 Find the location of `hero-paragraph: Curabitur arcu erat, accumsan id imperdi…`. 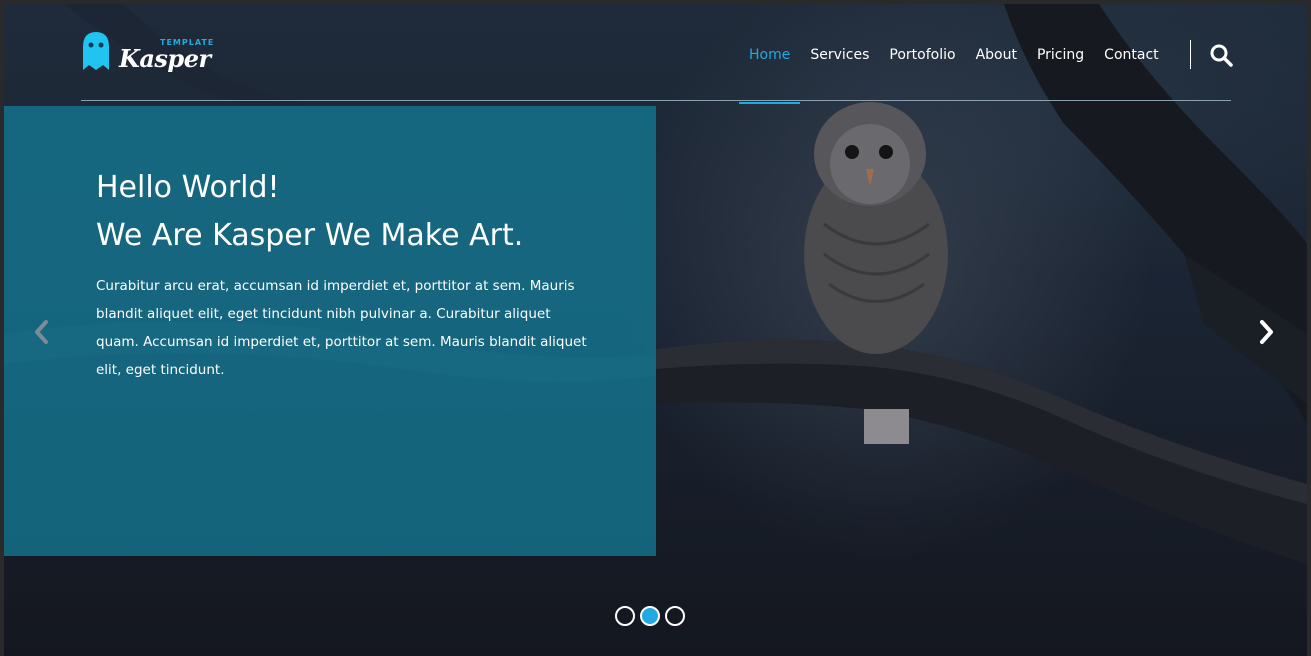

hero-paragraph: Curabitur arcu erat, accumsan id imperdi… is located at coordinates (341, 328).